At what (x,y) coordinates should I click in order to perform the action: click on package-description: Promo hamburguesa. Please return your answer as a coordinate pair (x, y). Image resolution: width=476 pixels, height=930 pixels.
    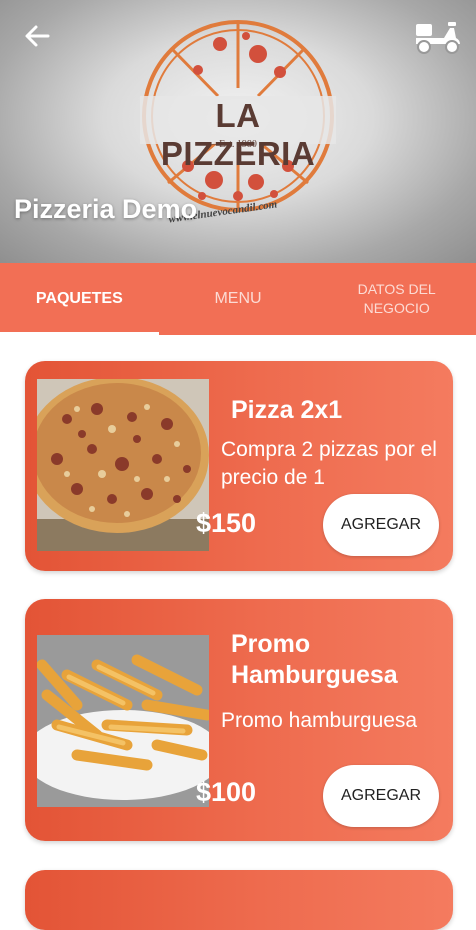
    Looking at the image, I should click on (319, 720).